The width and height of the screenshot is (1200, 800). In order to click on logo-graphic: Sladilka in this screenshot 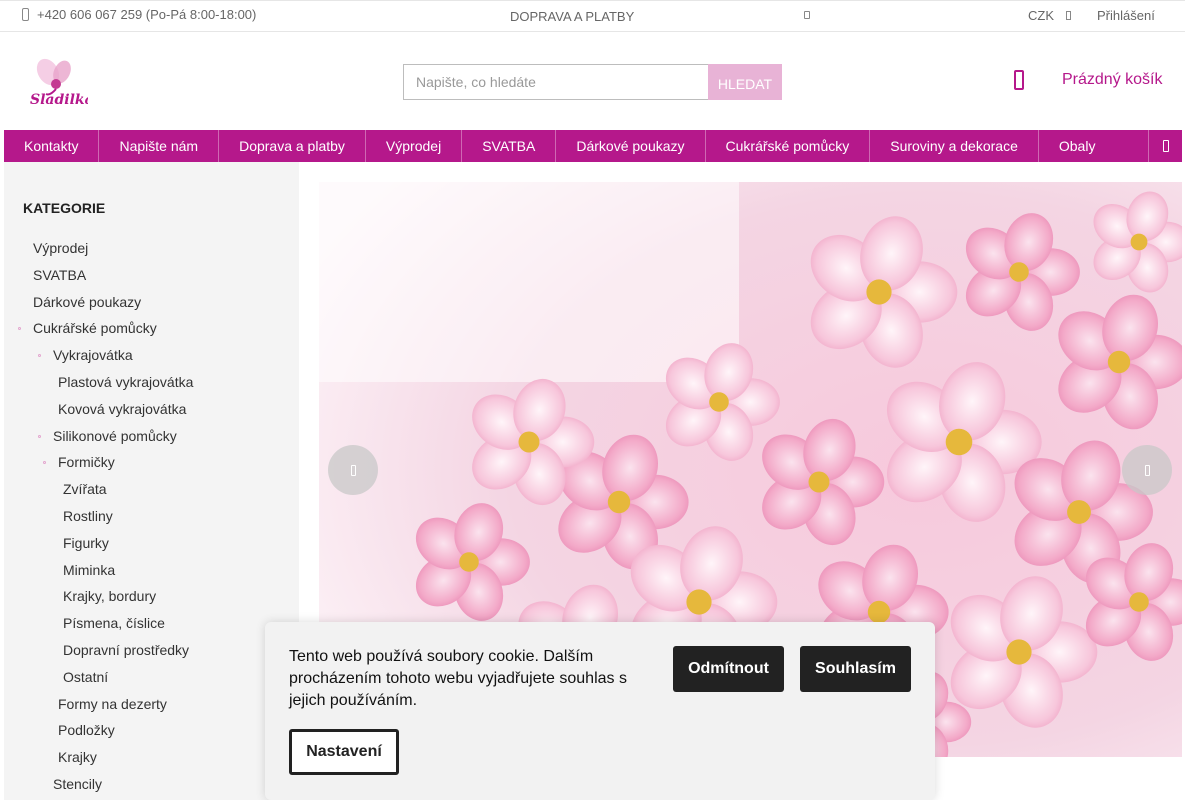, I will do `click(62, 83)`.